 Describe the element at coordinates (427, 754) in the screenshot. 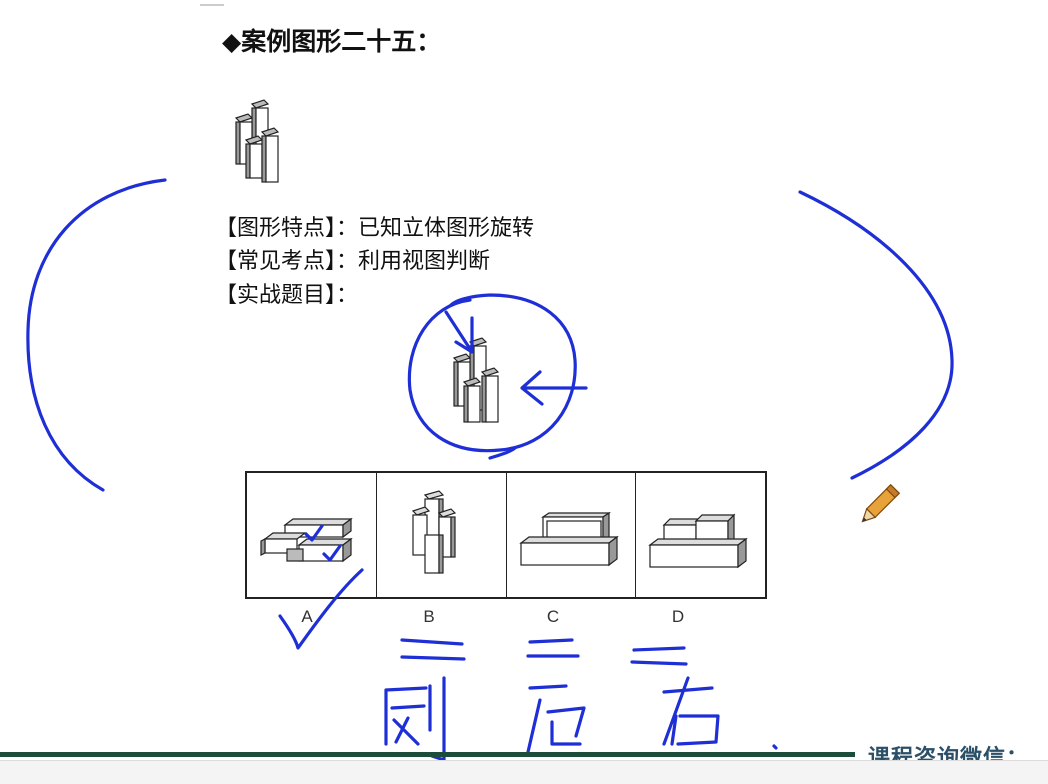

I see `footer-bar` at that location.